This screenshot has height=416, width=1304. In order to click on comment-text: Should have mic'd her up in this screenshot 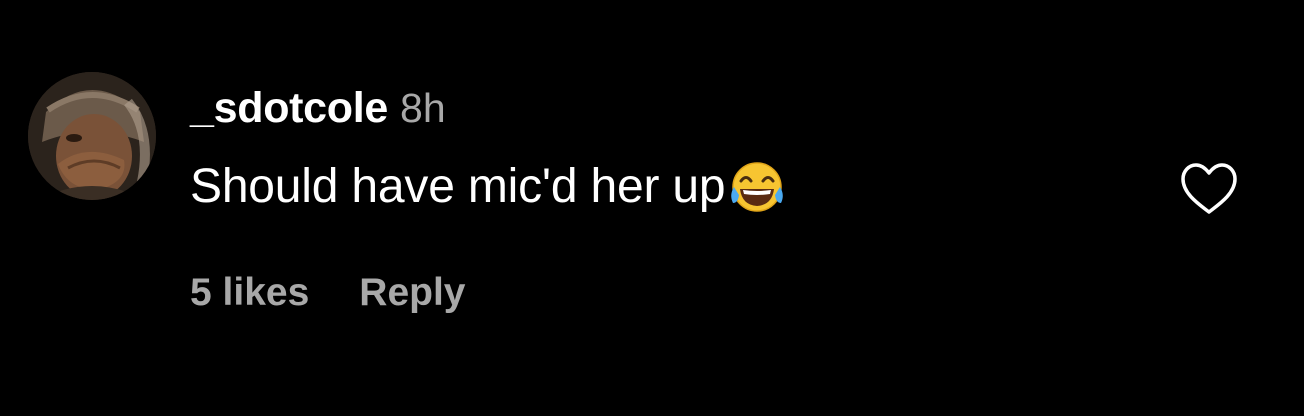, I will do `click(458, 186)`.